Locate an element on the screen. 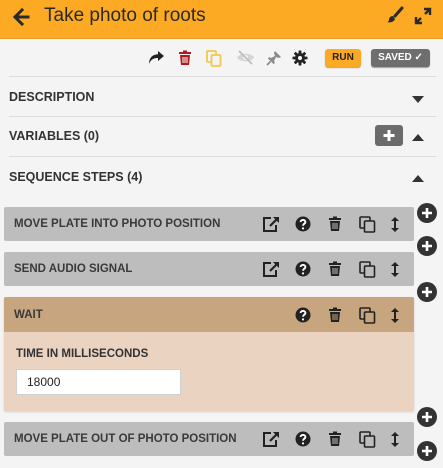 The height and width of the screenshot is (468, 443). back-arrow-icon is located at coordinates (21, 19).